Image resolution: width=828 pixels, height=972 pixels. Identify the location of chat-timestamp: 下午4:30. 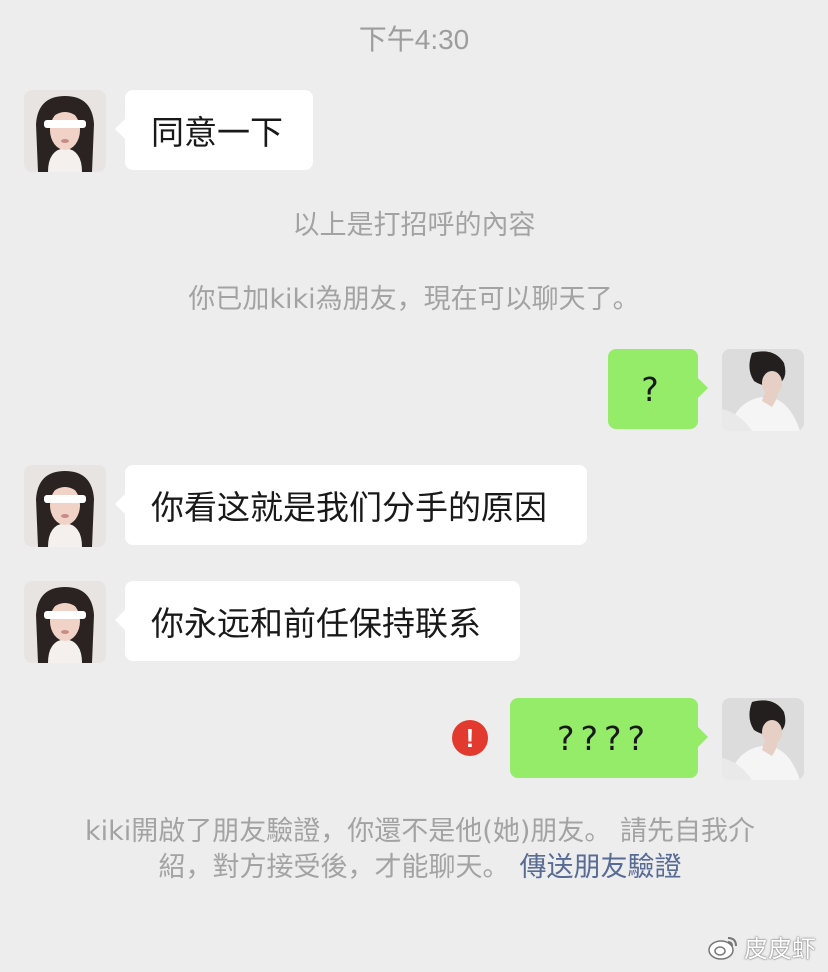
(414, 39).